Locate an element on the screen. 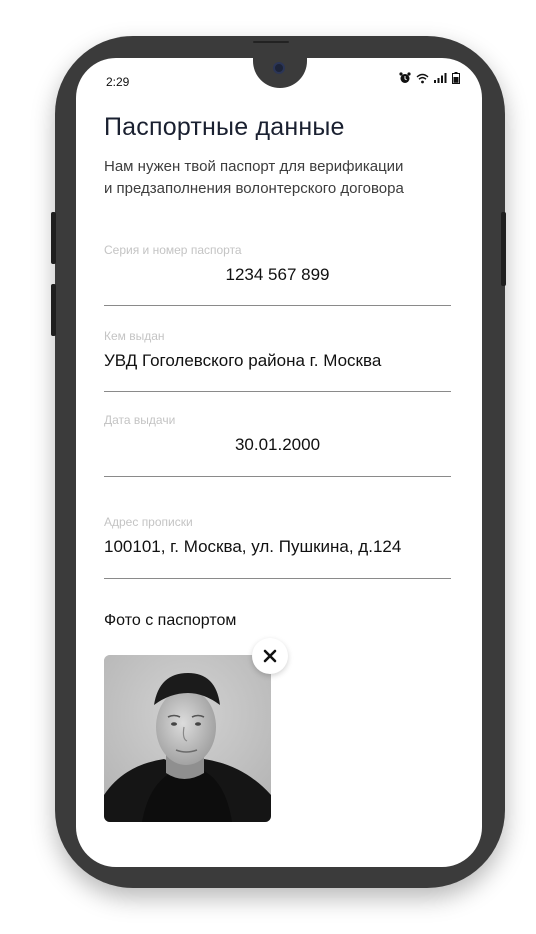  issued-by-value: УВД Гоголевского района г. Москва is located at coordinates (277, 361).